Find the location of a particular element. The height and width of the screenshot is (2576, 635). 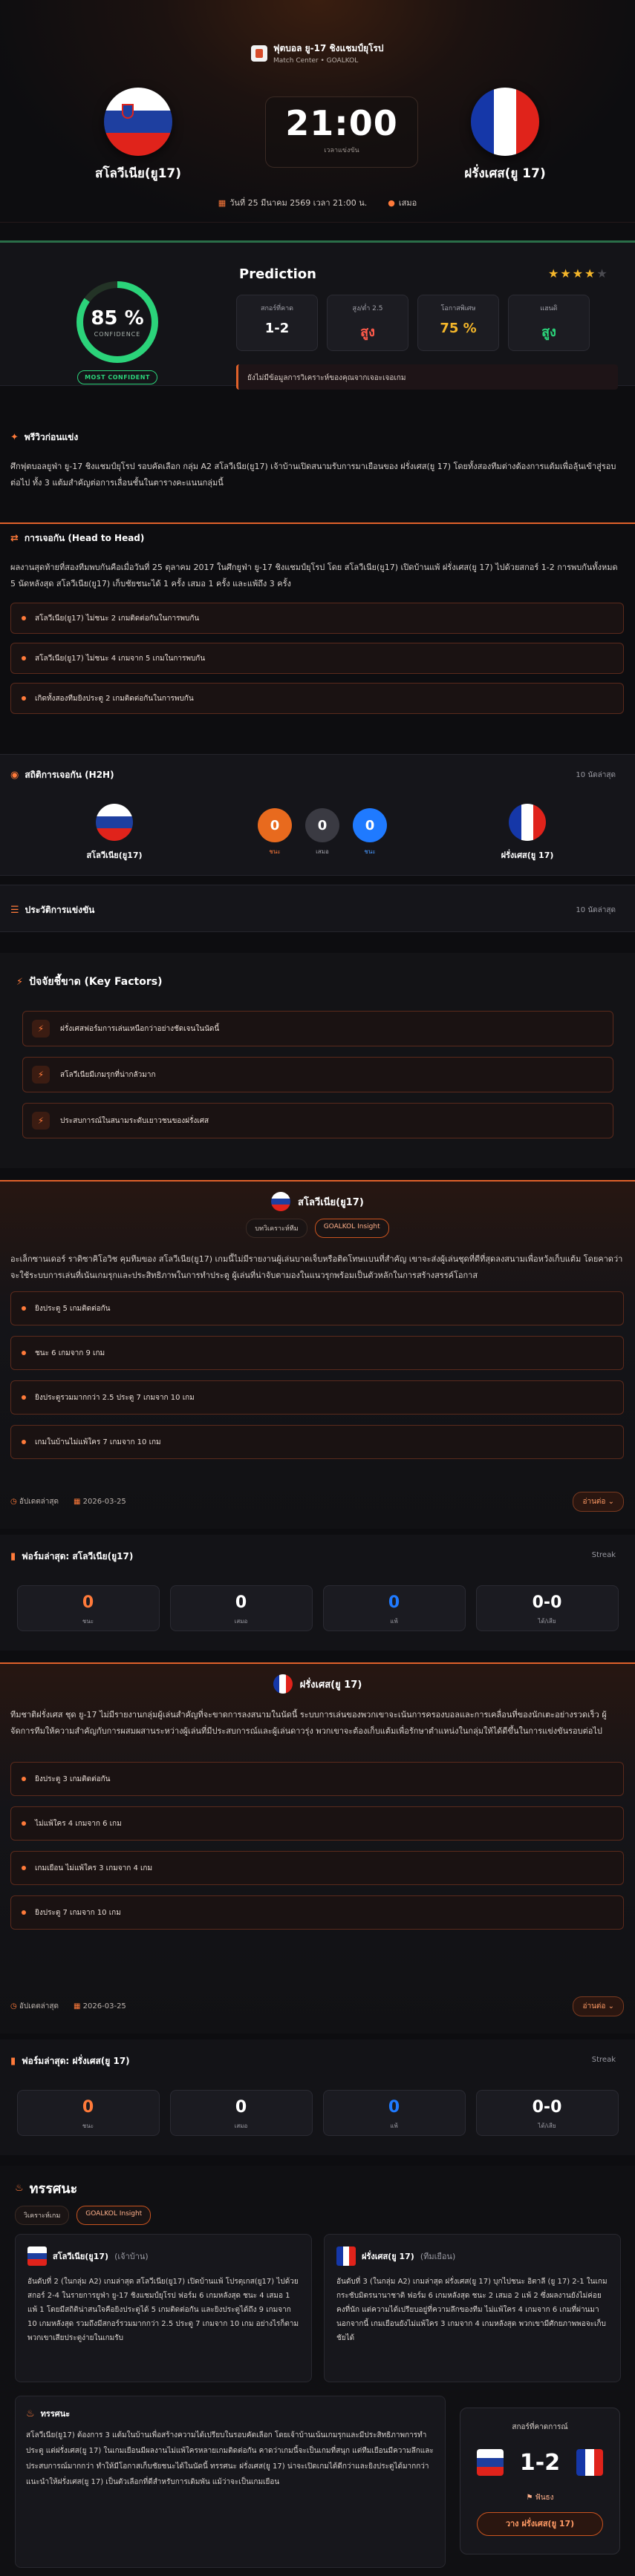

stat-card-draw: 0 เสมอ is located at coordinates (241, 2113).